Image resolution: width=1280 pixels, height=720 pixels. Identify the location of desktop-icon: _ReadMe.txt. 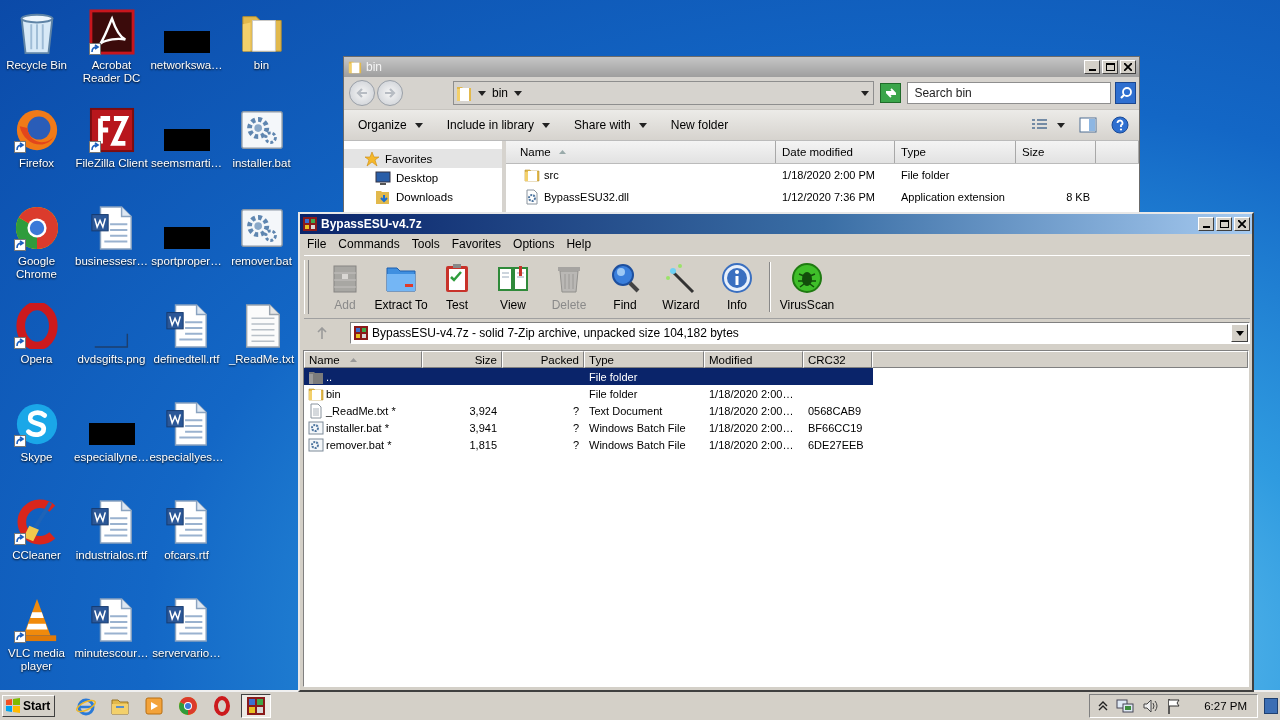
(261, 333).